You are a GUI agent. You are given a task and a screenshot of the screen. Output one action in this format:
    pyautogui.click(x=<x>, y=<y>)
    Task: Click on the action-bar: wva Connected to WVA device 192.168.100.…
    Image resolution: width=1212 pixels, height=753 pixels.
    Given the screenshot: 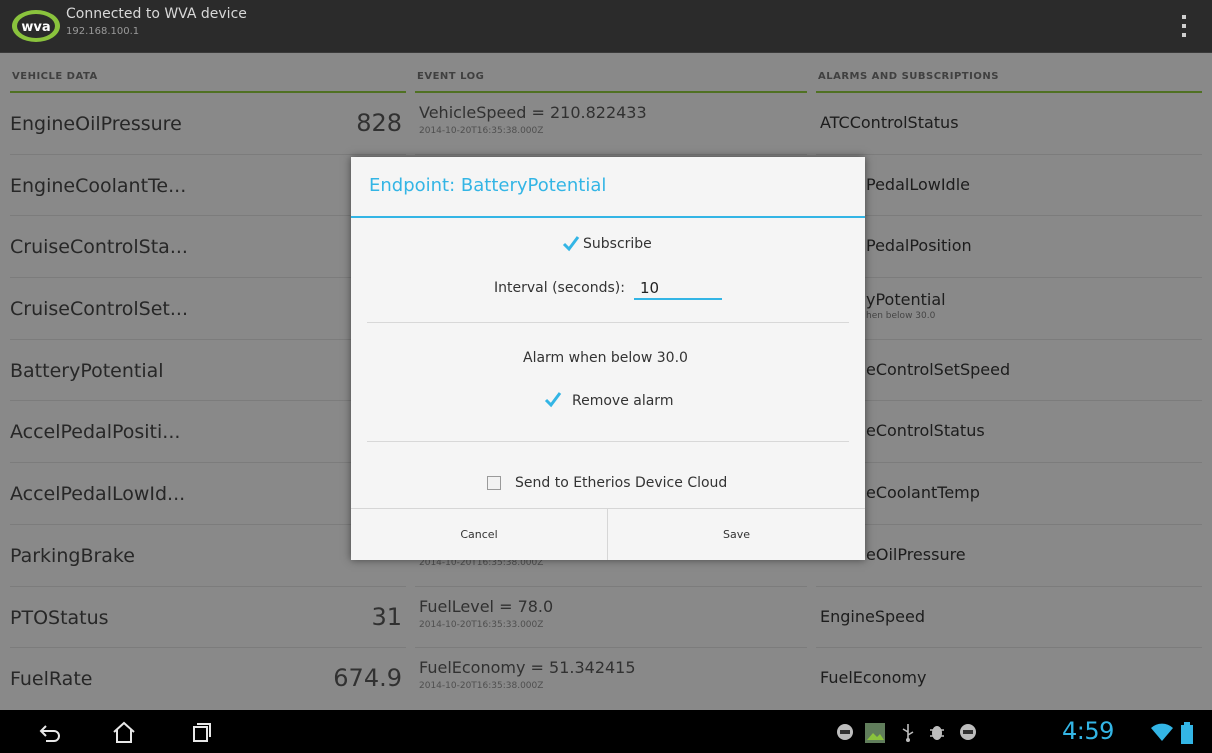 What is the action you would take?
    pyautogui.click(x=606, y=26)
    